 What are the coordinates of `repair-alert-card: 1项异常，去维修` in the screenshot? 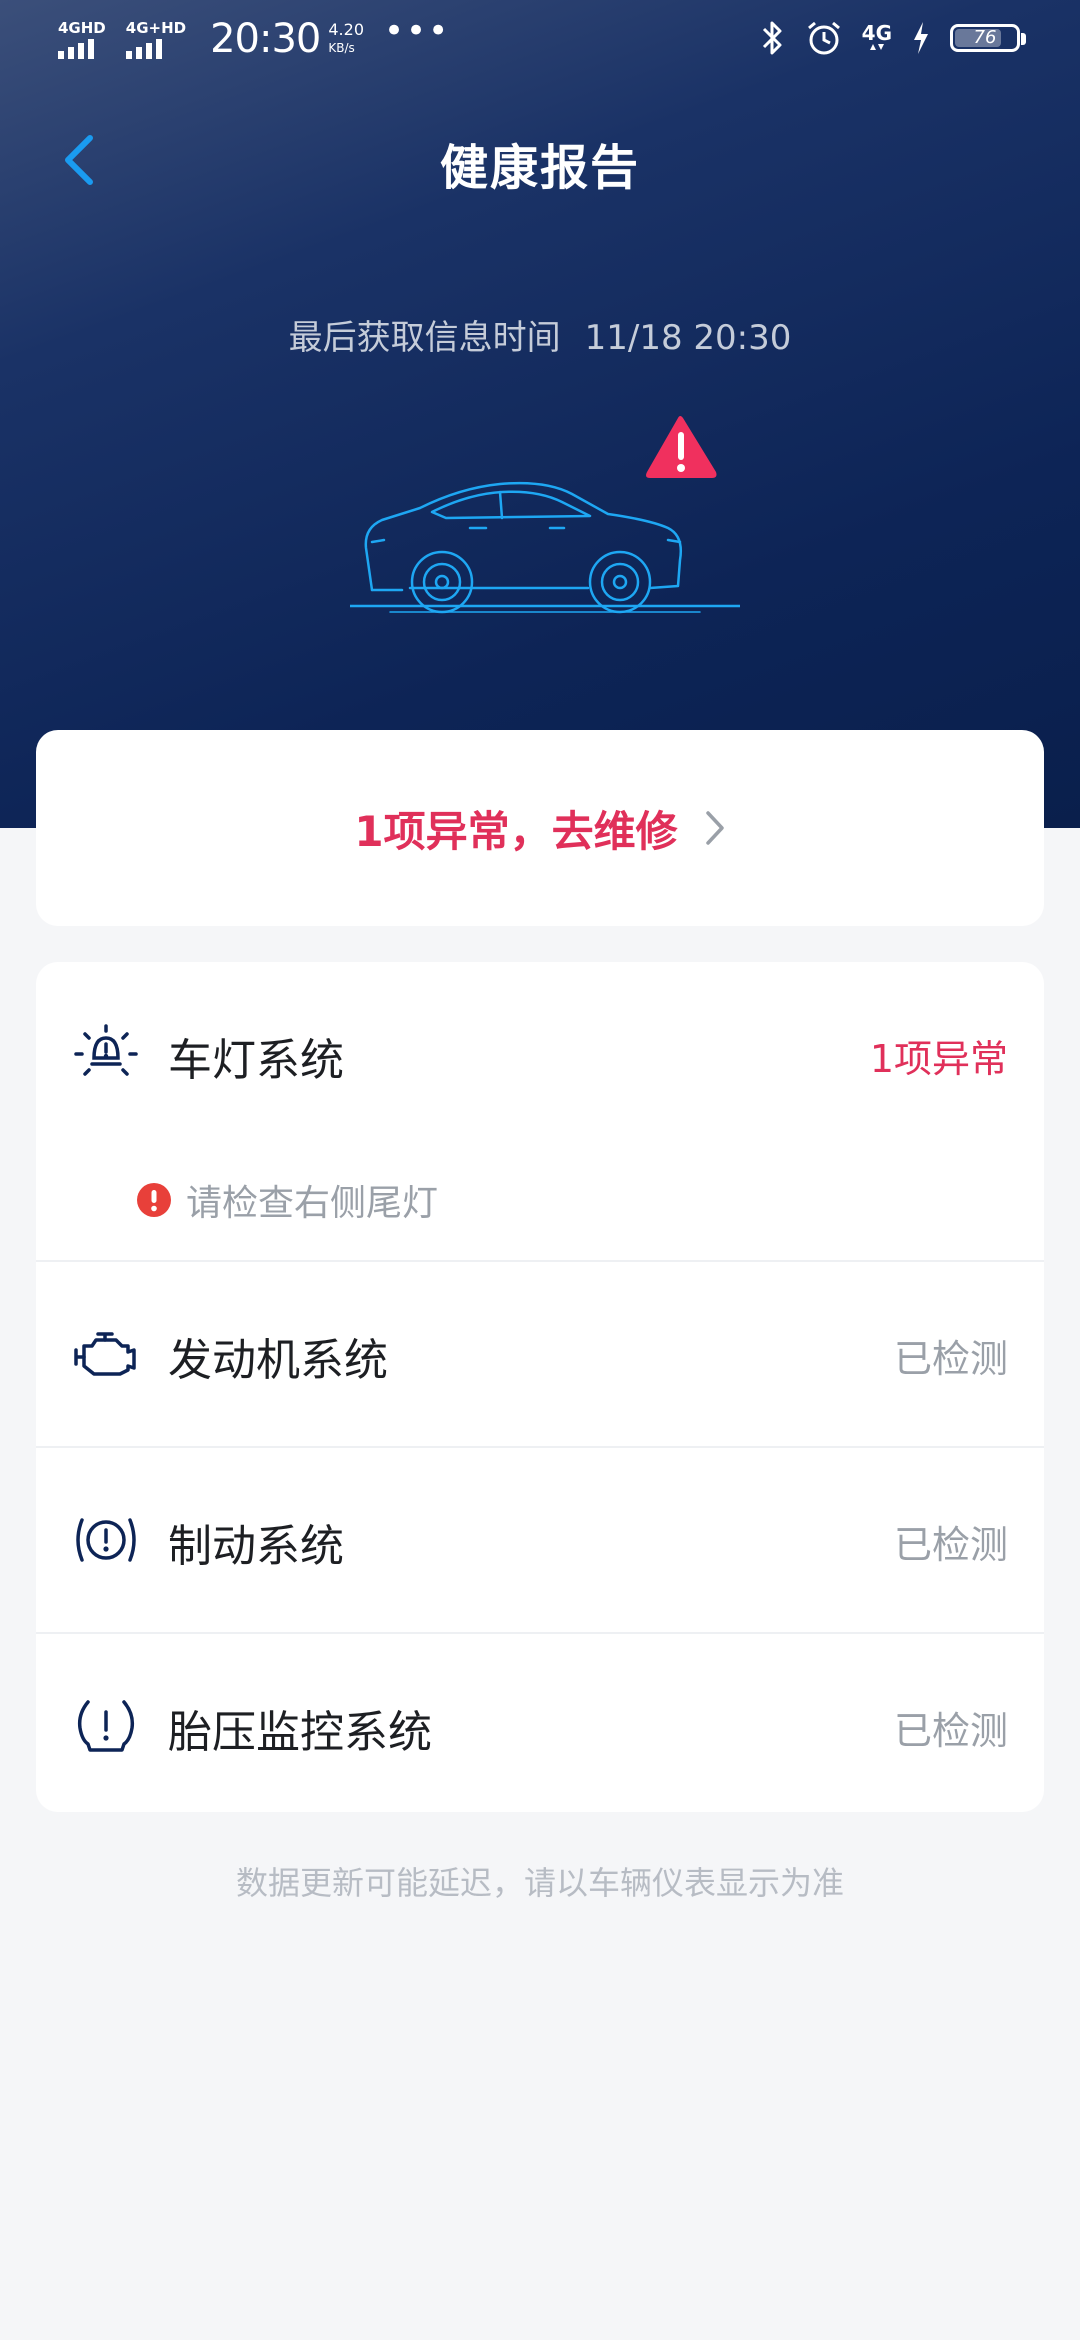 It's located at (540, 828).